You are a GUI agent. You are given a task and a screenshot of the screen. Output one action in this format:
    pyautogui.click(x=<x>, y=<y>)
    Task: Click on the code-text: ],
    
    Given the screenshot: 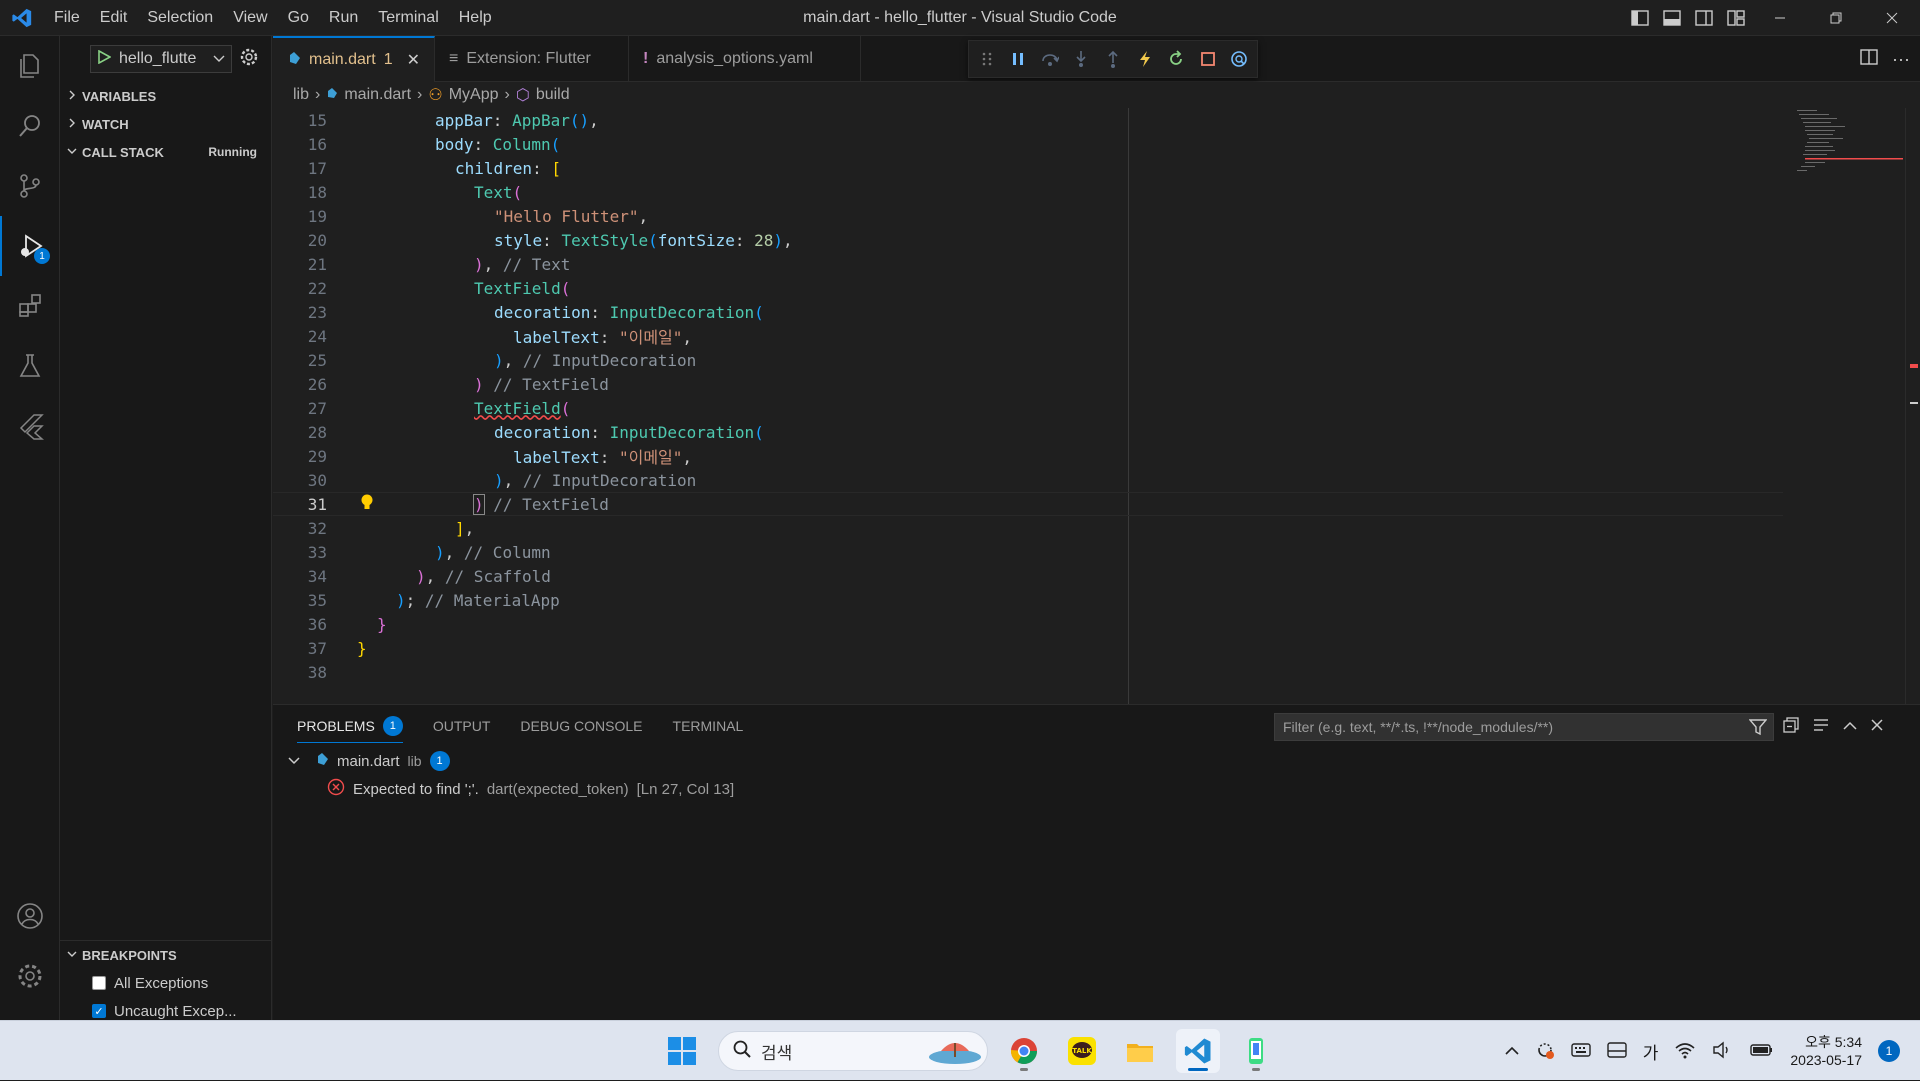 What is the action you would take?
    pyautogui.click(x=465, y=528)
    